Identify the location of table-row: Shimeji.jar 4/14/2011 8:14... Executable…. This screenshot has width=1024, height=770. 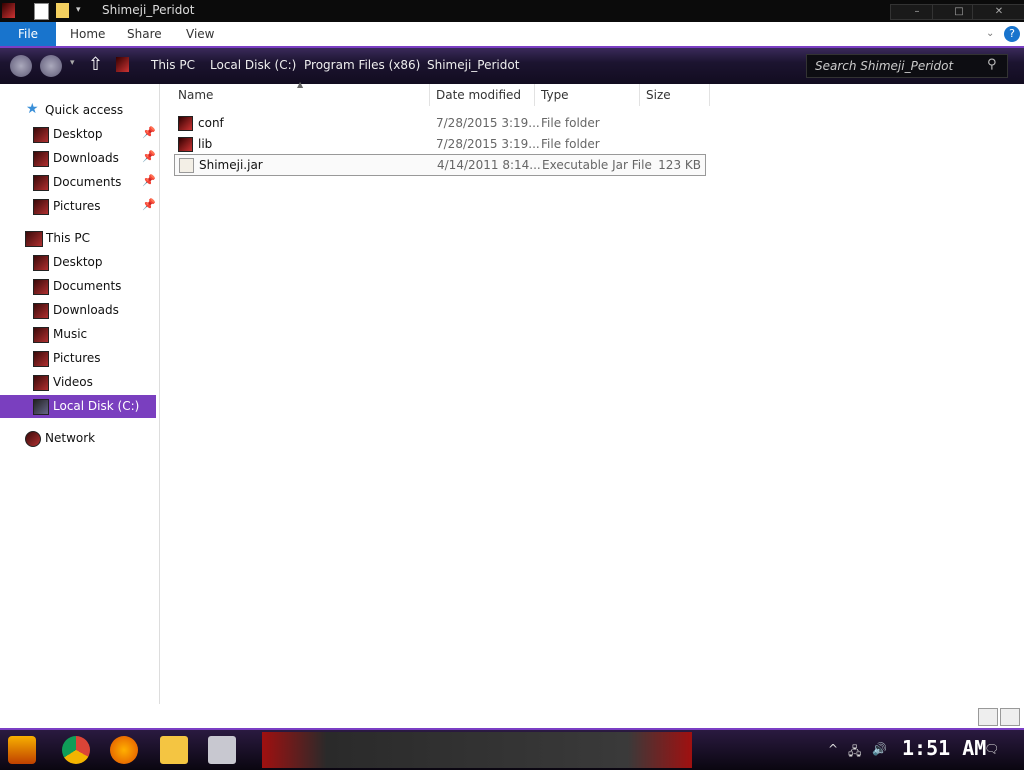
(440, 165).